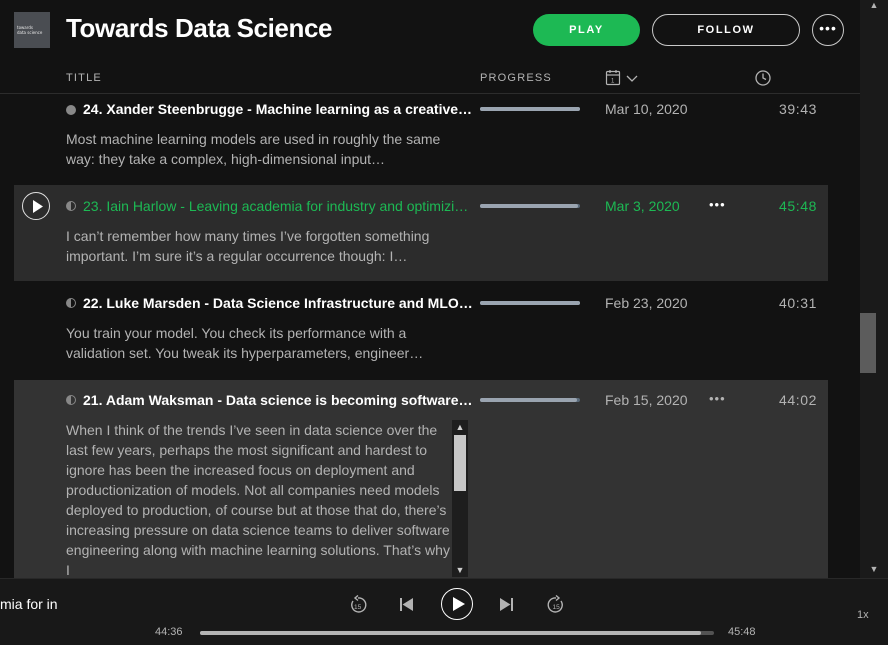  Describe the element at coordinates (726, 30) in the screenshot. I see `follow-button: FOLLOW` at that location.